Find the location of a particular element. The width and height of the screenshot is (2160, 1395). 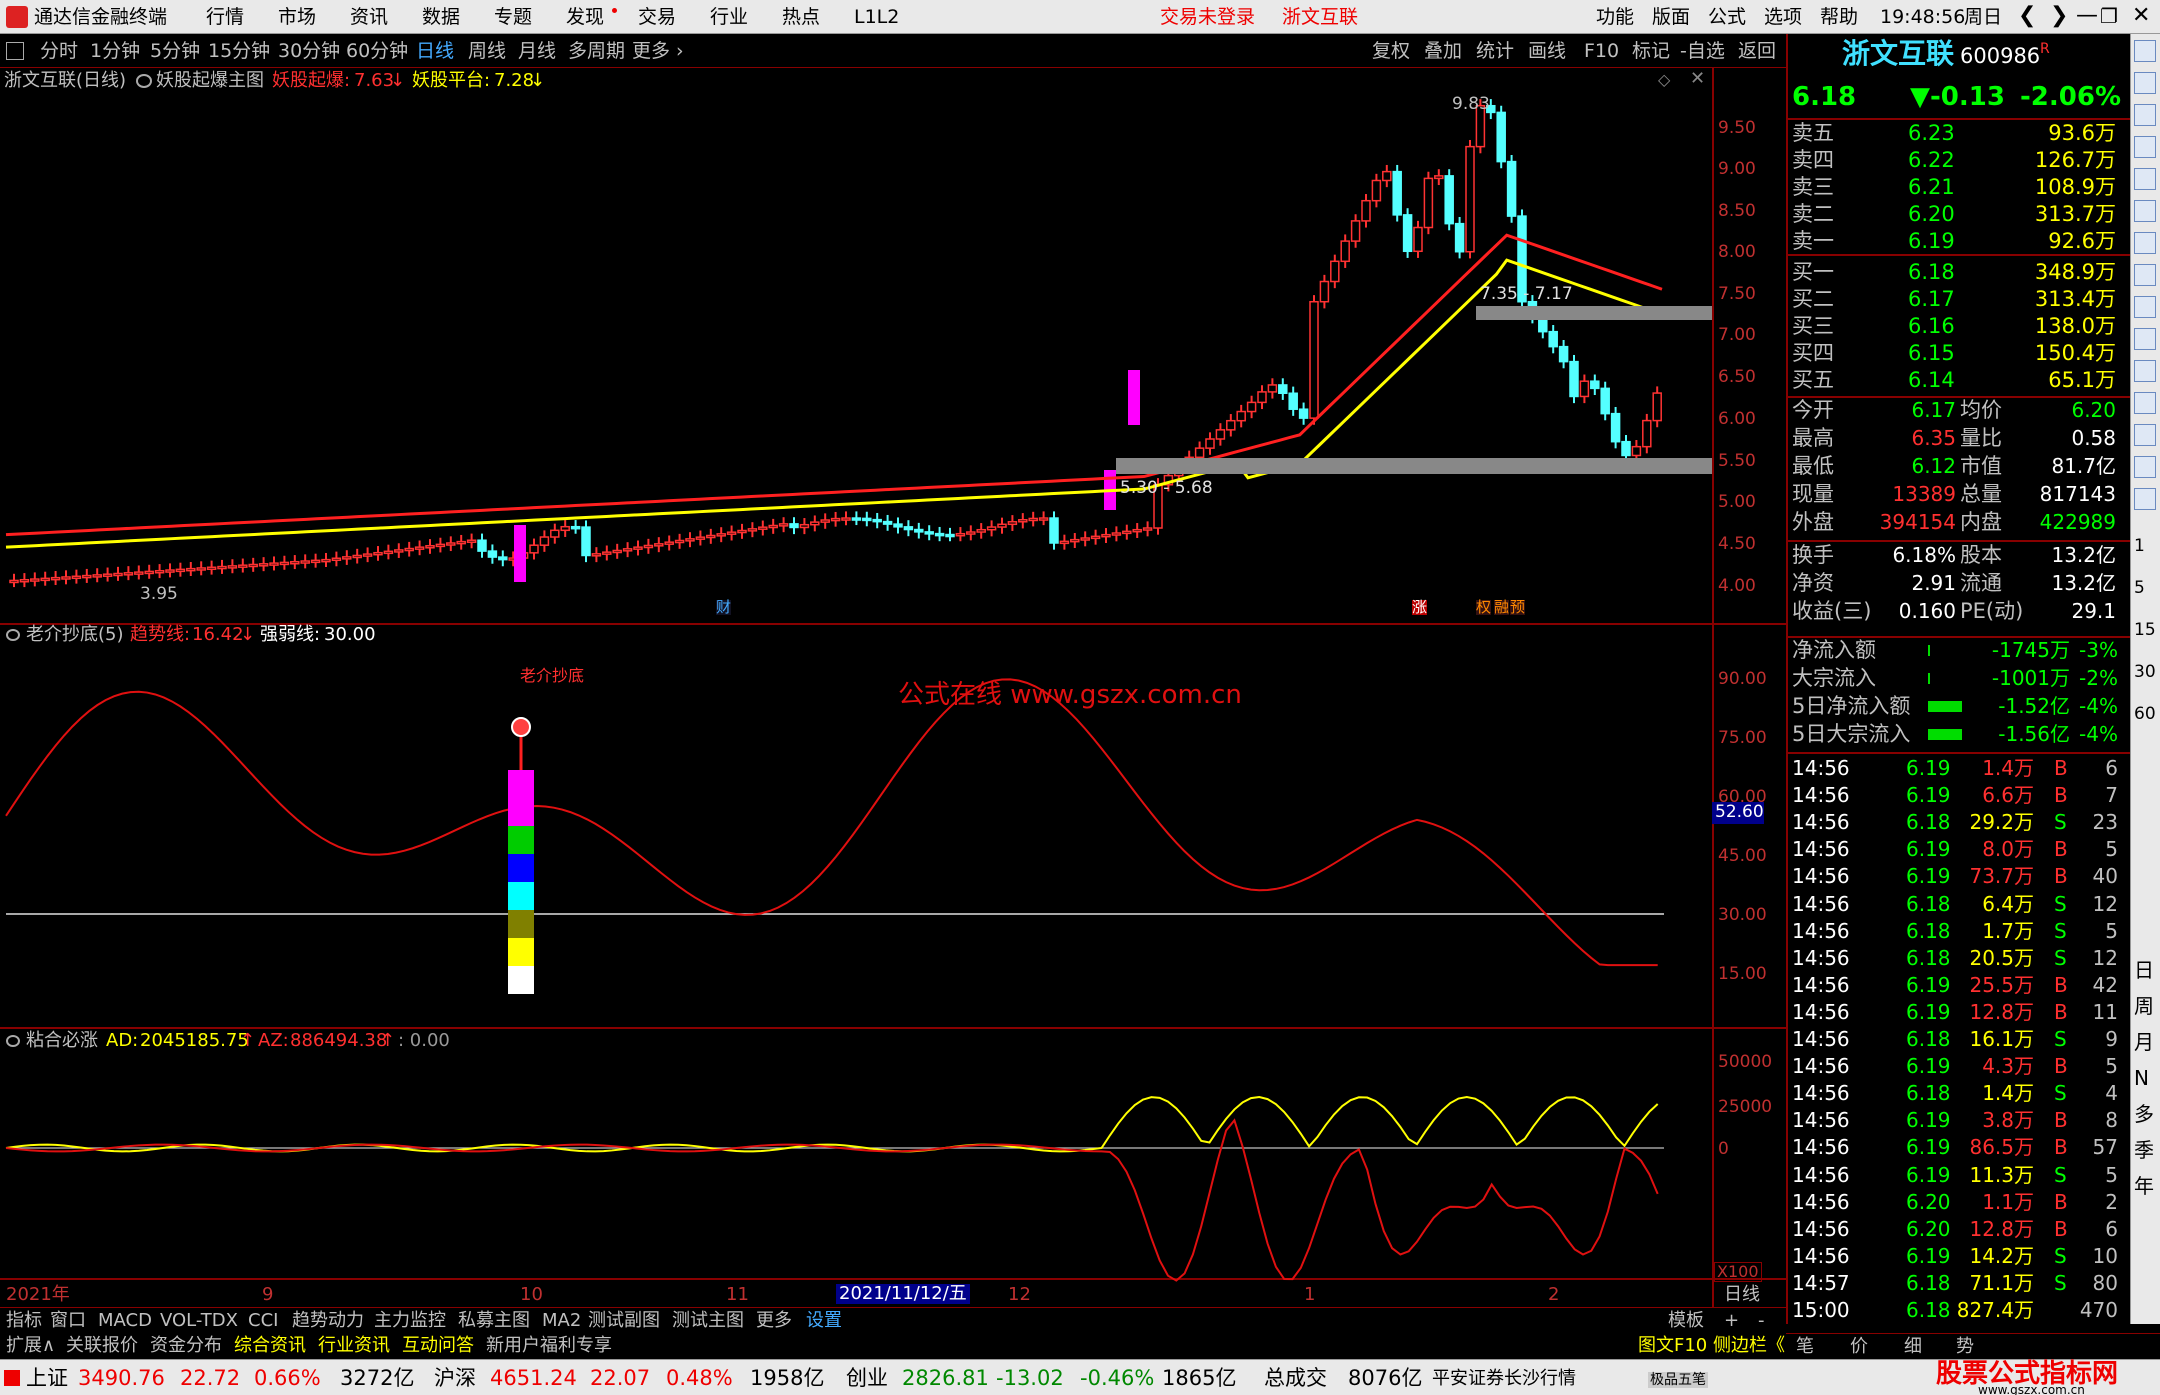

detail-tab-bi: 笔 is located at coordinates (1805, 1347).